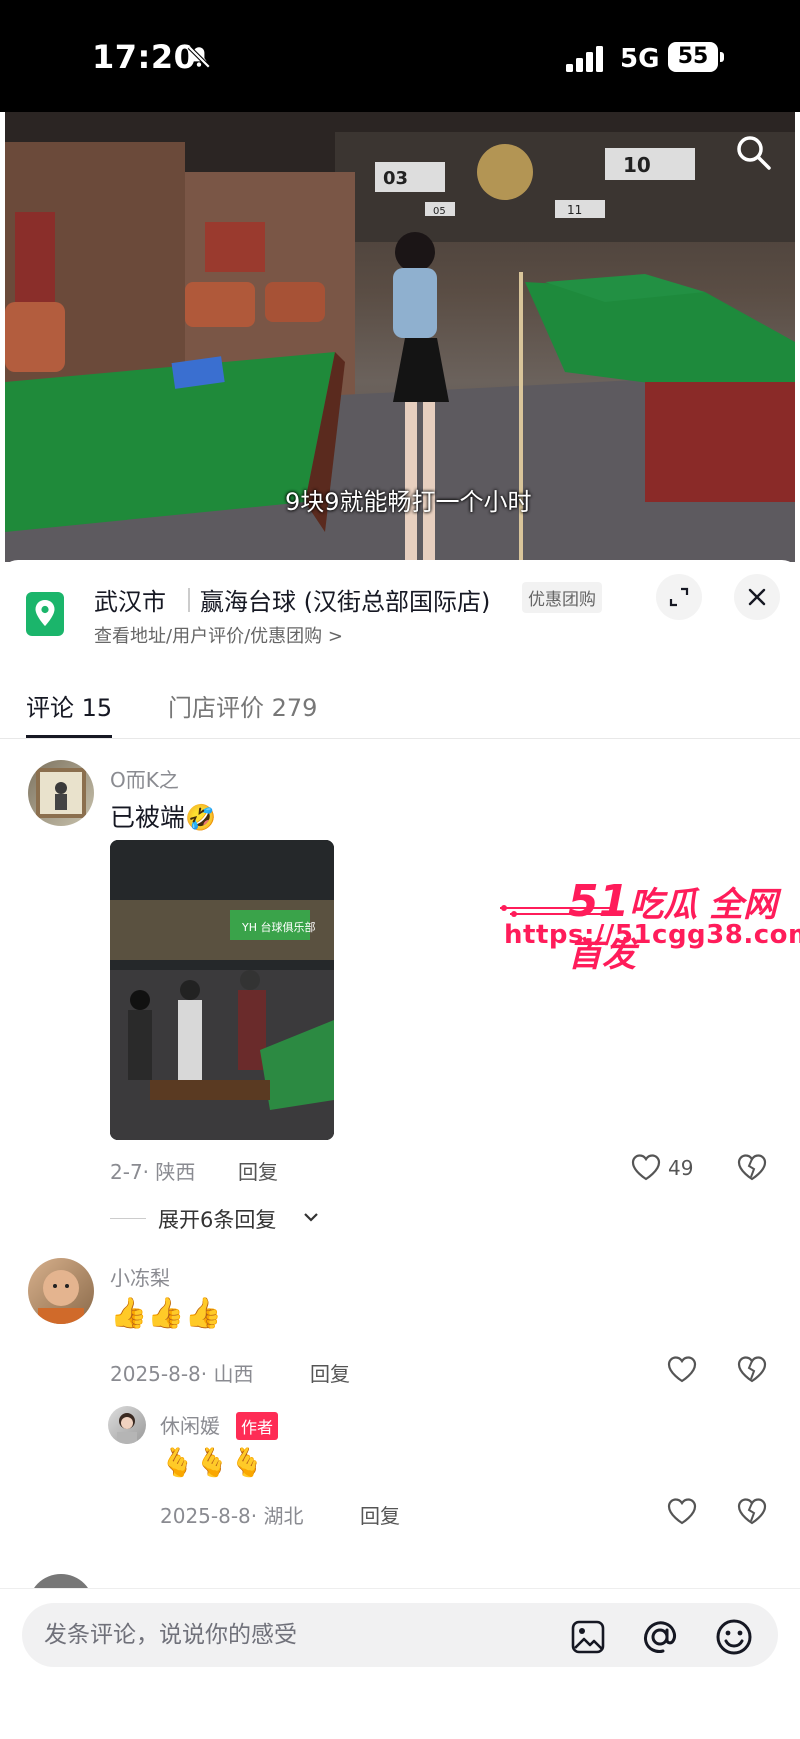 This screenshot has height=1739, width=800. Describe the element at coordinates (734, 1637) in the screenshot. I see `emoji-icon` at that location.